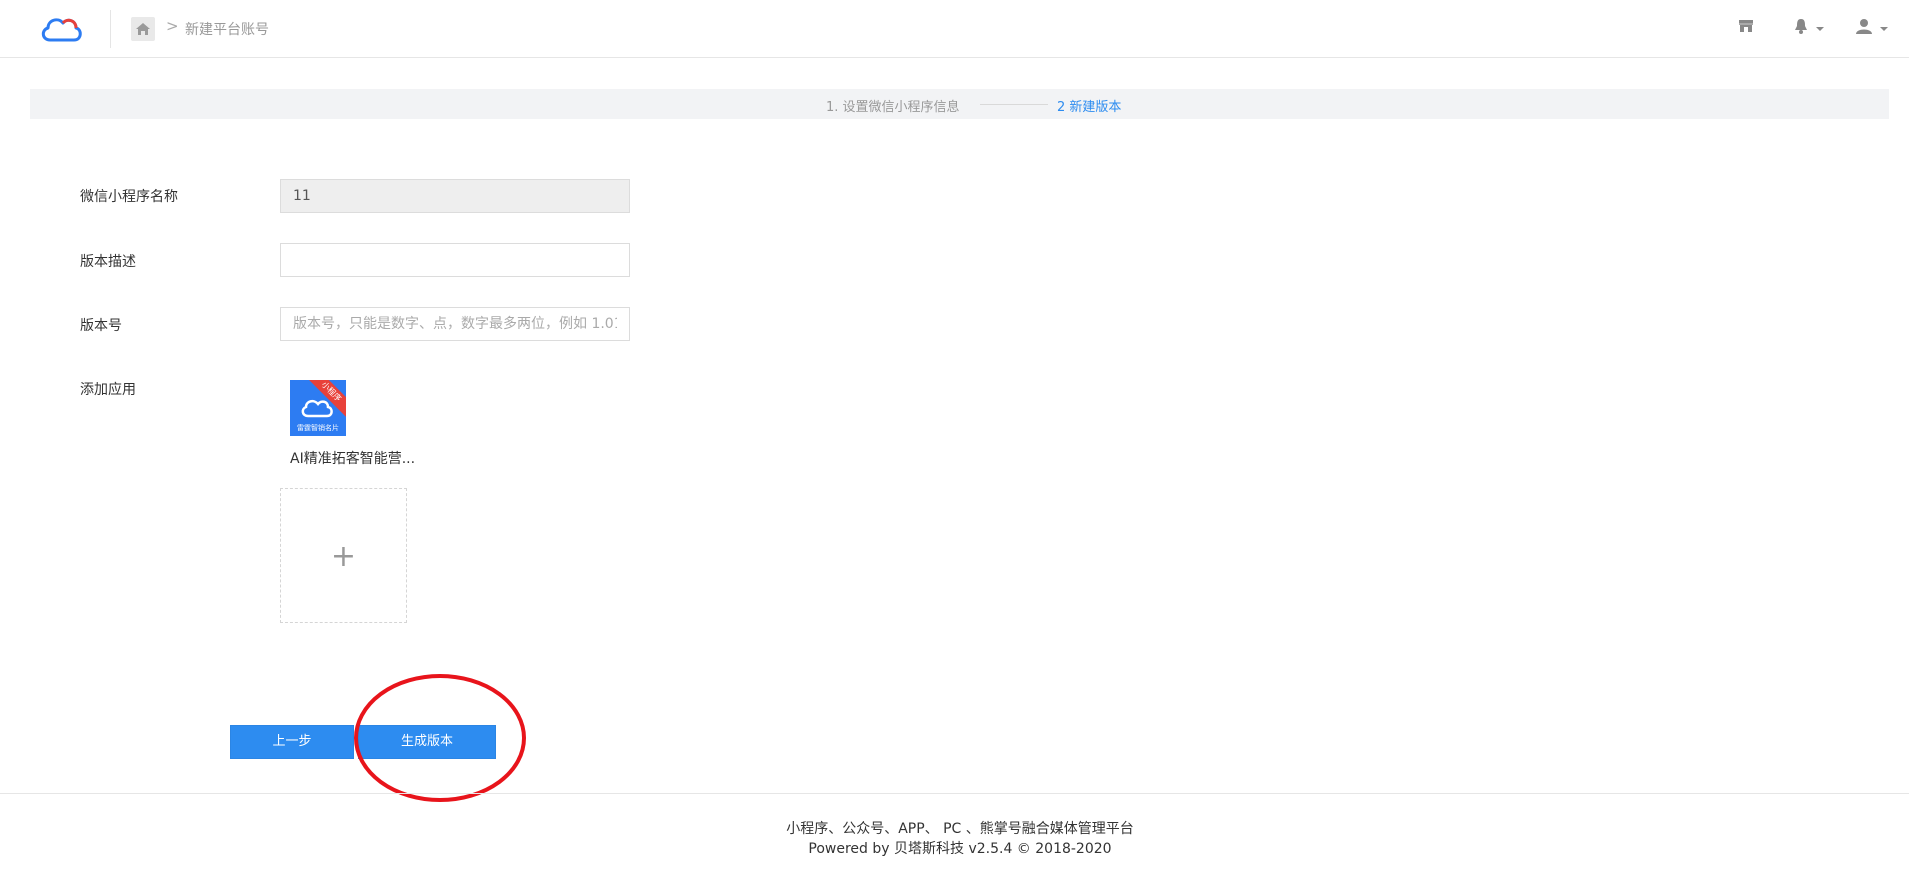 The width and height of the screenshot is (1909, 889). Describe the element at coordinates (960, 829) in the screenshot. I see `footer-tagline: 小程序、公众号、APP、 PC 、熊掌号融合媒体管理平台` at that location.